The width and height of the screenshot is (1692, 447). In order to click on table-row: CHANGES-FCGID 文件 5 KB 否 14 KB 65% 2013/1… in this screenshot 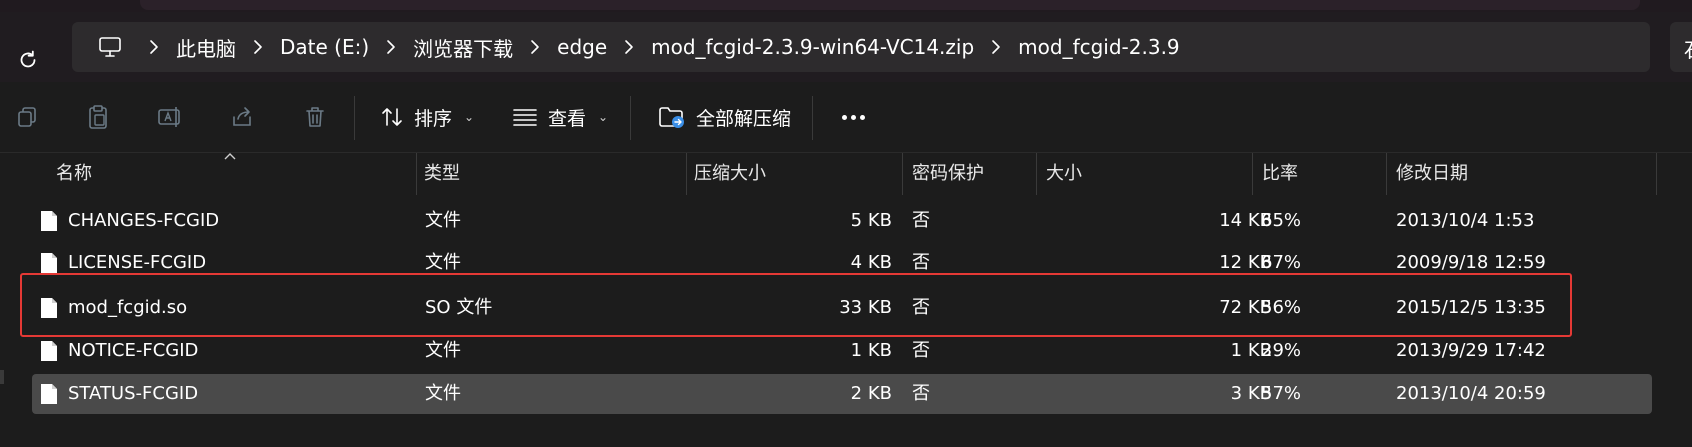, I will do `click(842, 221)`.